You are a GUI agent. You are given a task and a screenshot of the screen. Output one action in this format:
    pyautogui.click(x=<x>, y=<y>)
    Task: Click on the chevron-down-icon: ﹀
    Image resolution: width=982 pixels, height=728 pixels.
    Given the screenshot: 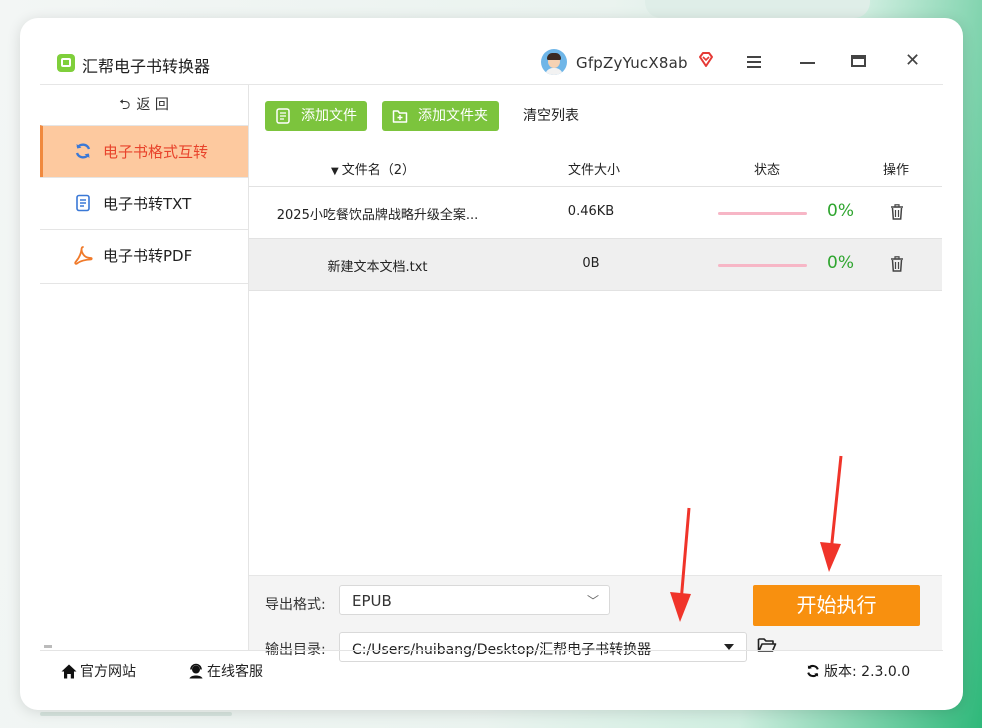 What is the action you would take?
    pyautogui.click(x=592, y=601)
    